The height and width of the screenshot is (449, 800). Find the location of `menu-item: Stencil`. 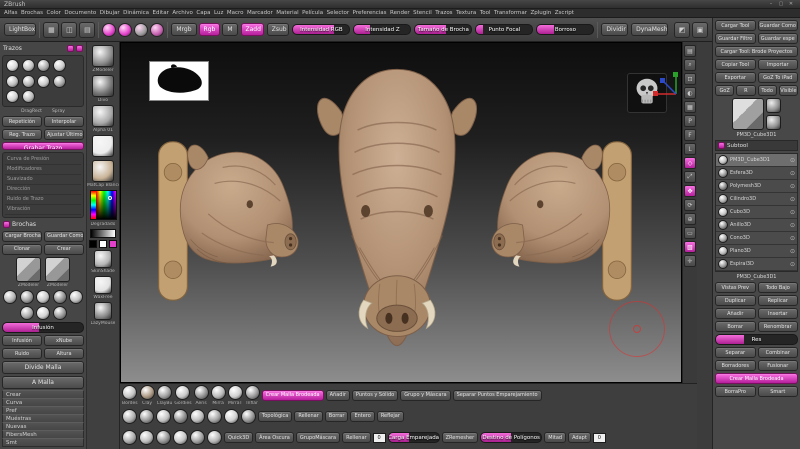

menu-item: Stencil is located at coordinates (422, 13).